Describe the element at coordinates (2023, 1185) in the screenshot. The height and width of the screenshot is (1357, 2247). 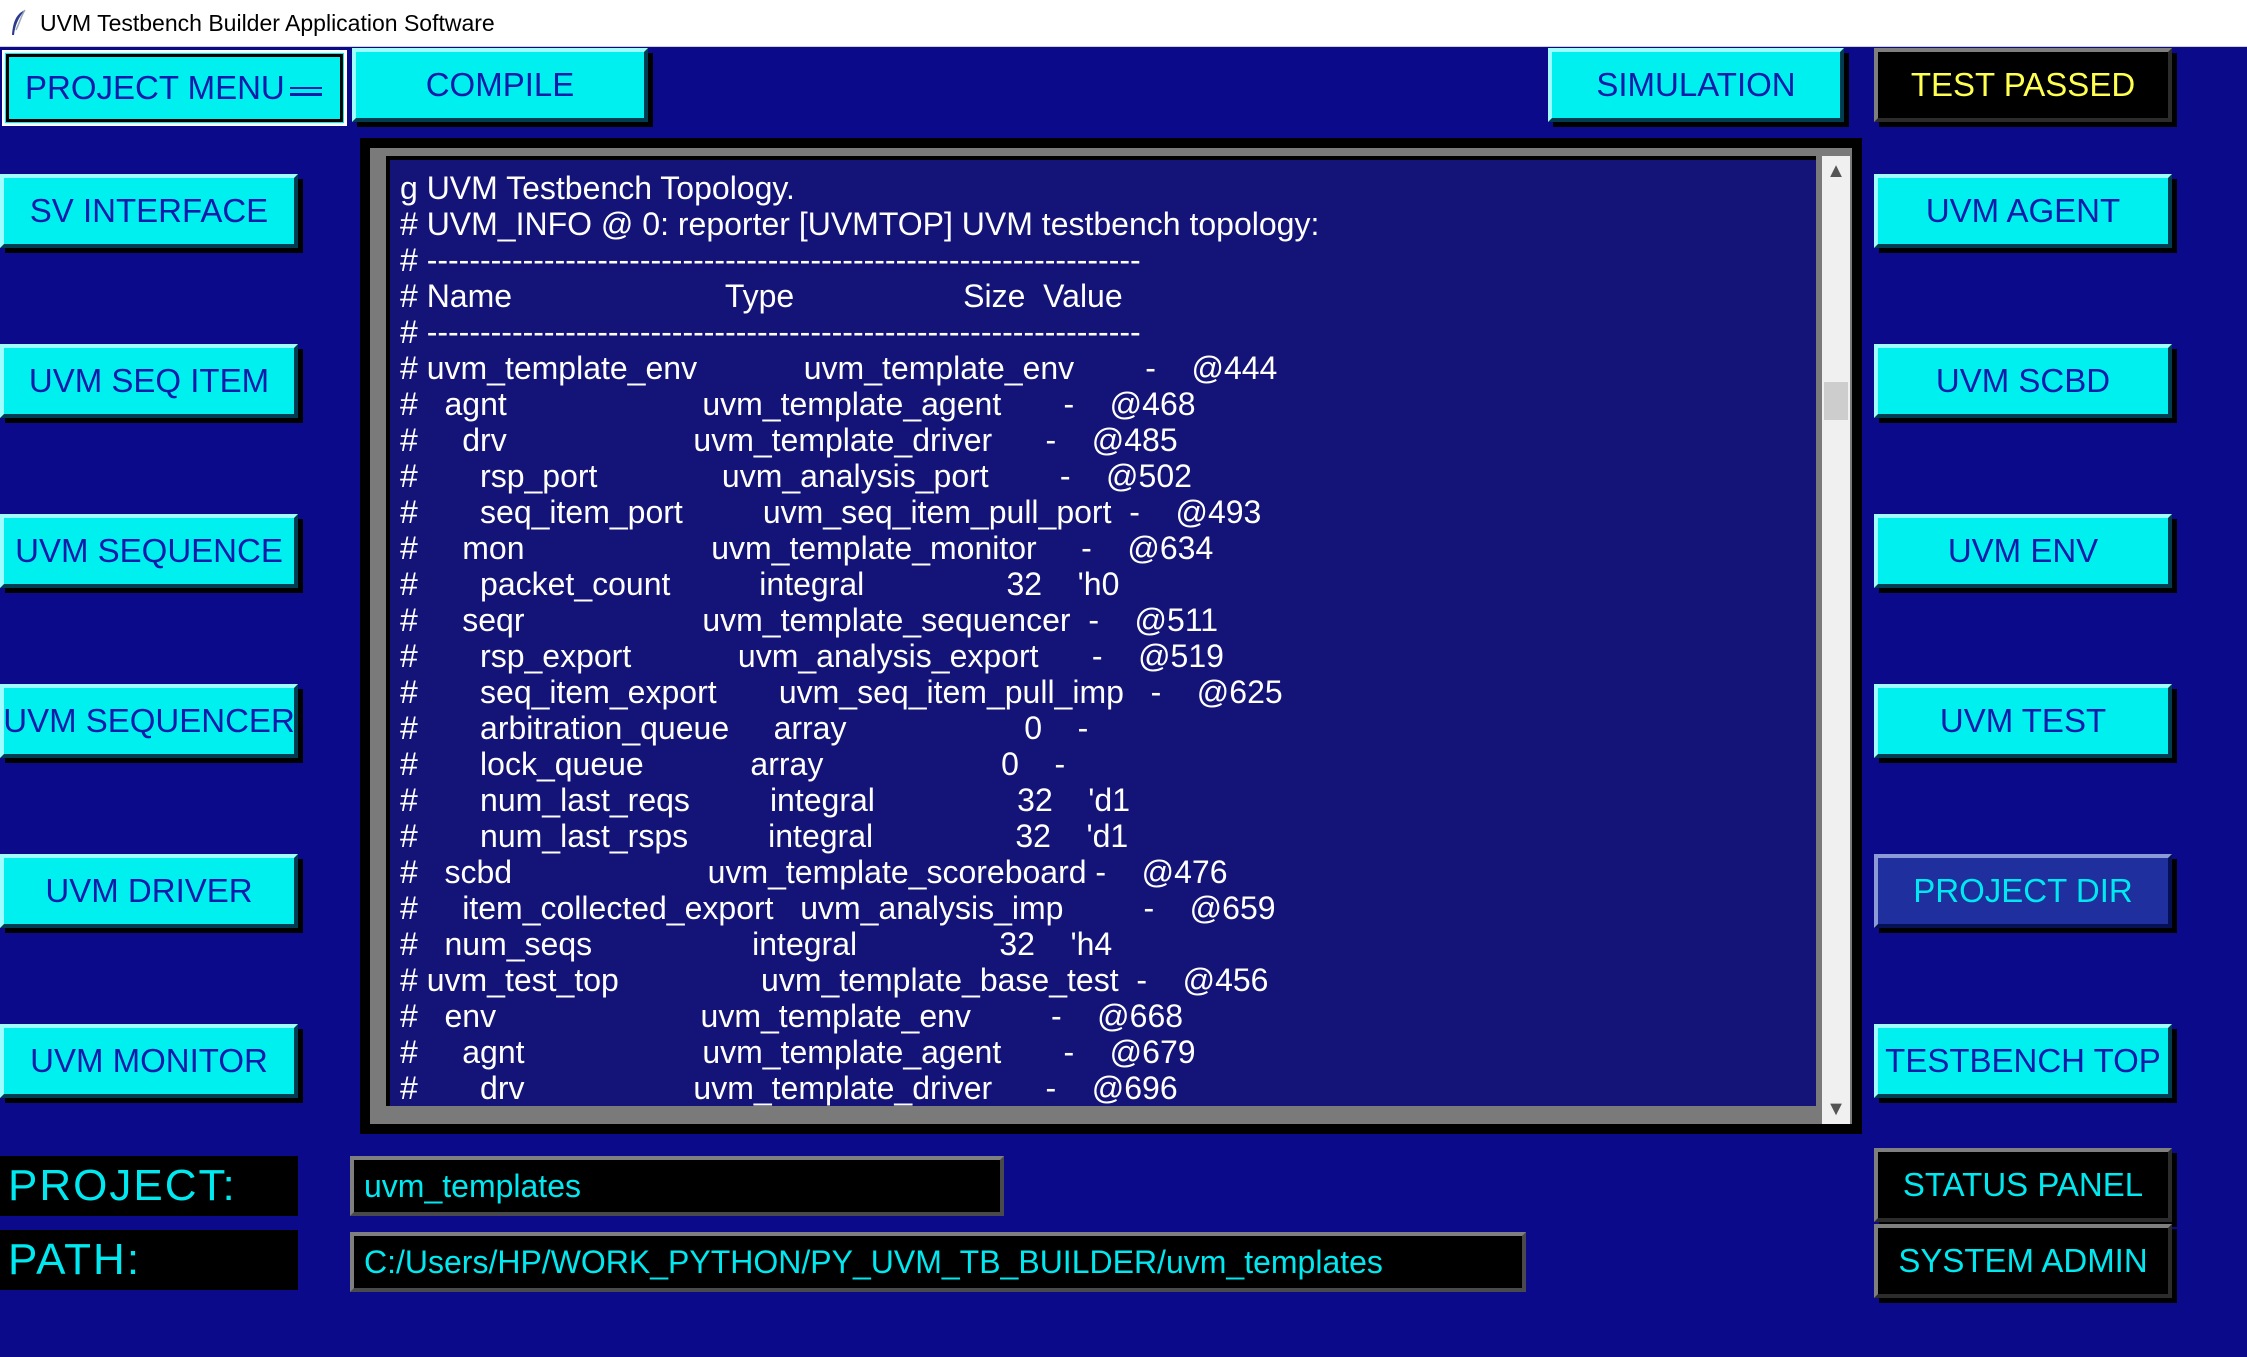
I see `status-panel-button: STATUS PANEL` at that location.